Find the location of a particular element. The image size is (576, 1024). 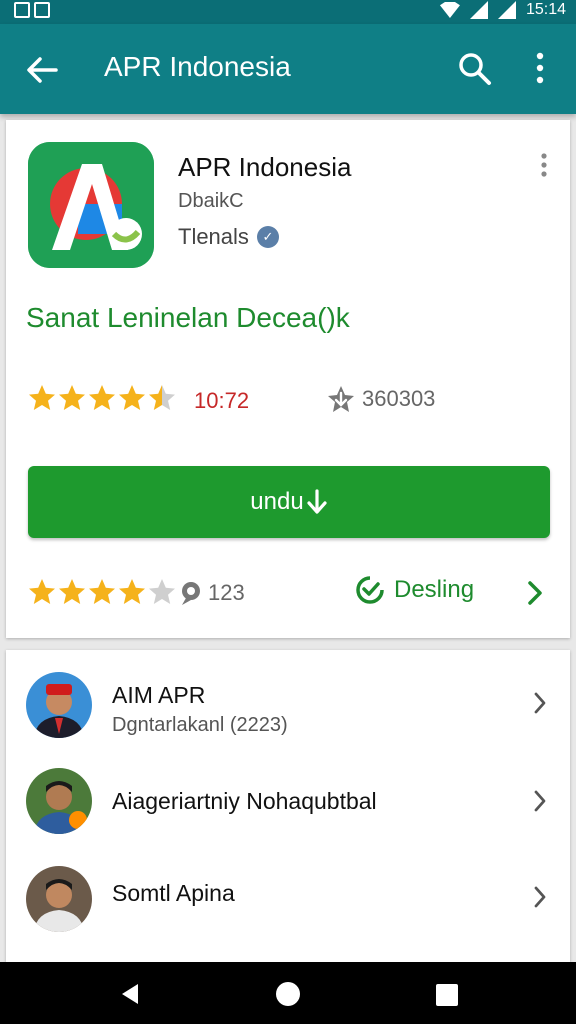

details-link: Desling is located at coordinates (415, 590).